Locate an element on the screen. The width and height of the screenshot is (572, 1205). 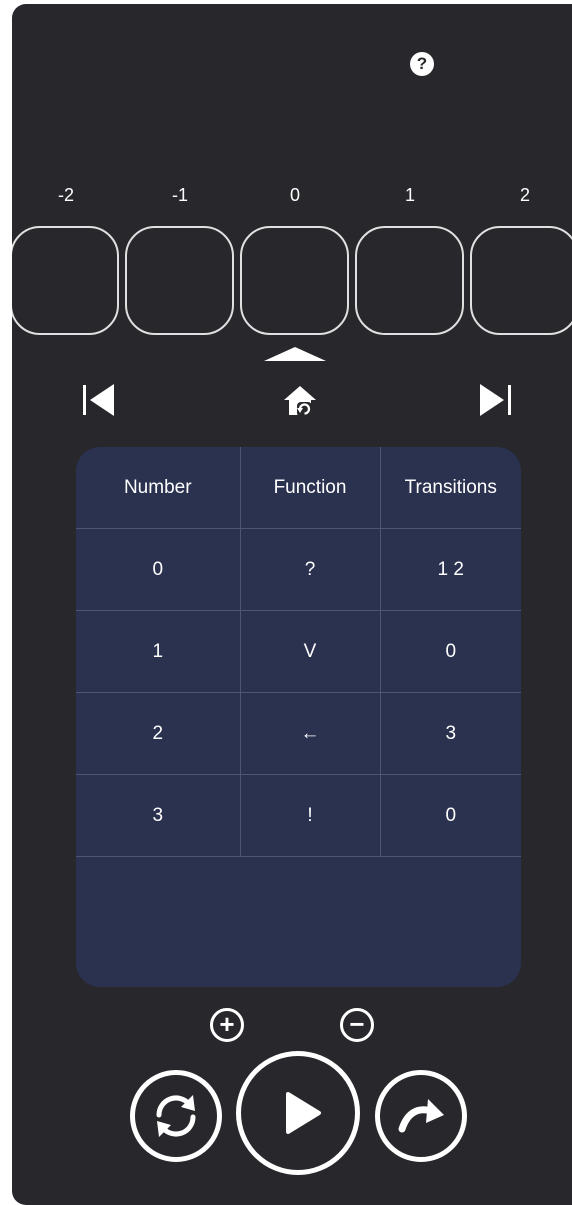
state-function: ? is located at coordinates (310, 569).